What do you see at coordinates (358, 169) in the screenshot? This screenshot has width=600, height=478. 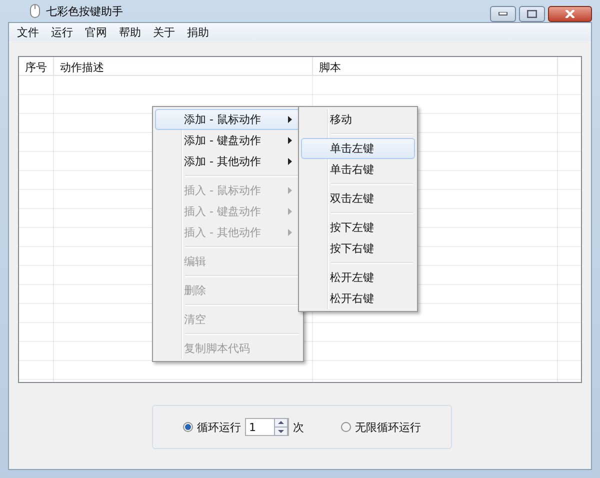 I see `menu-item: 单击右键` at bounding box center [358, 169].